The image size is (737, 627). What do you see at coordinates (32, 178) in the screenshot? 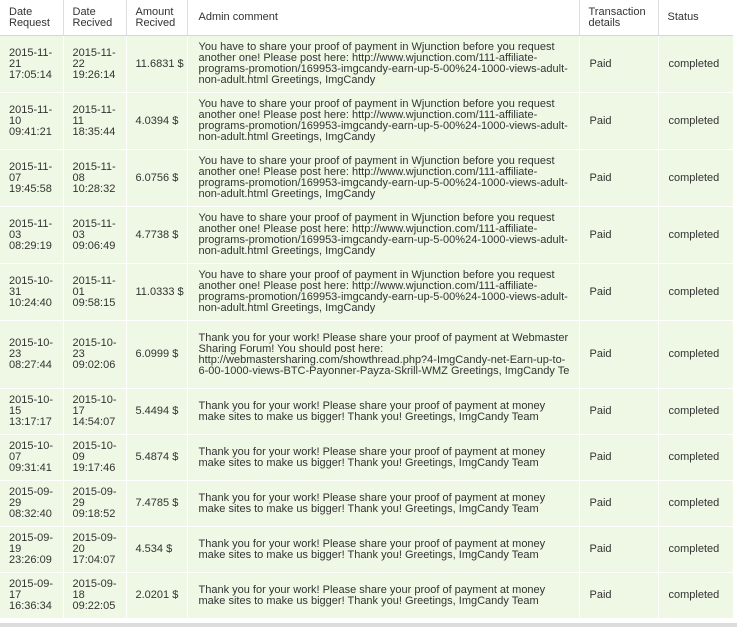
I see `cell-date-request: 2015-11-07 19:45:58` at bounding box center [32, 178].